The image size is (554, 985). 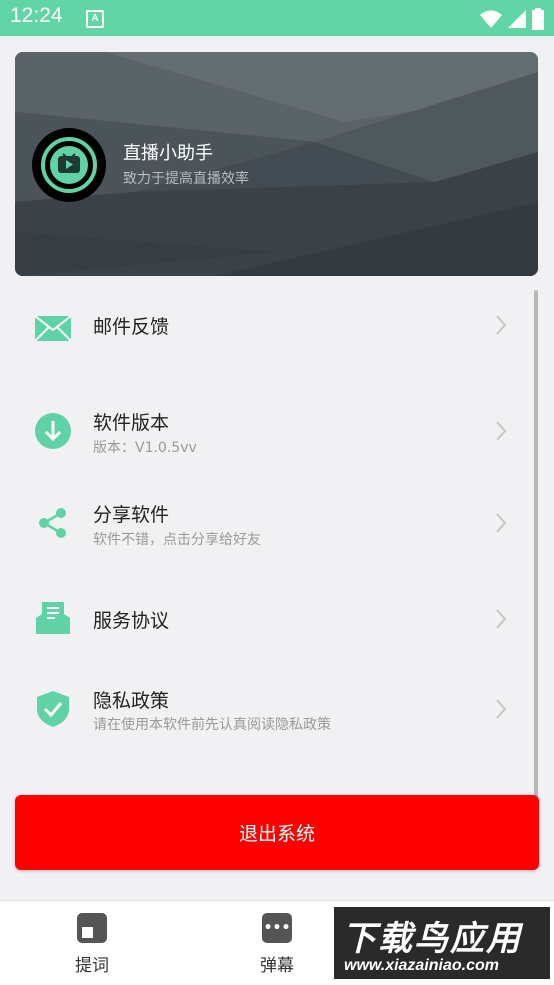 What do you see at coordinates (131, 515) in the screenshot?
I see `menu-label-share: 分享软件` at bounding box center [131, 515].